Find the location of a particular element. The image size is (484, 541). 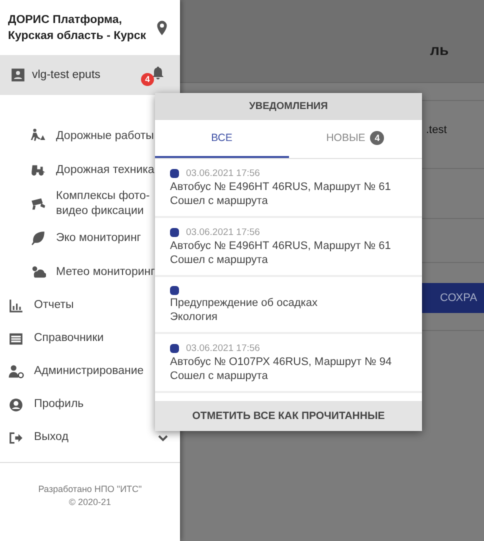

page-heading: ль is located at coordinates (439, 50).